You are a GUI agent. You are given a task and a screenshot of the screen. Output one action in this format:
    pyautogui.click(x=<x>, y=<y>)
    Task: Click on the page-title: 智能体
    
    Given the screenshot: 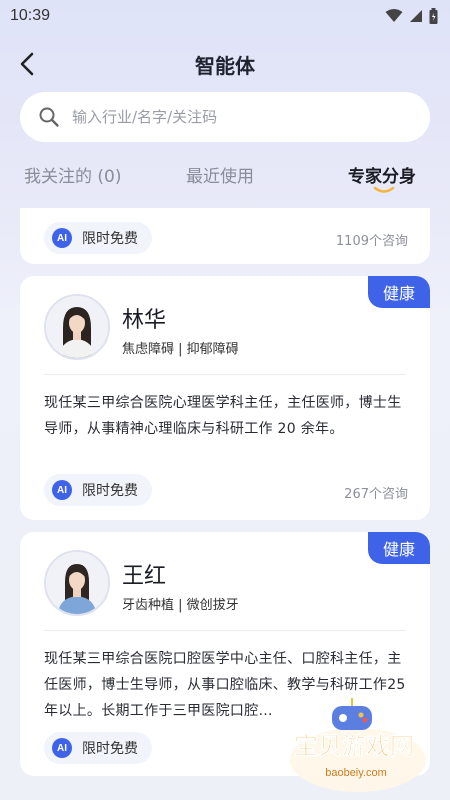 What is the action you would take?
    pyautogui.click(x=225, y=65)
    